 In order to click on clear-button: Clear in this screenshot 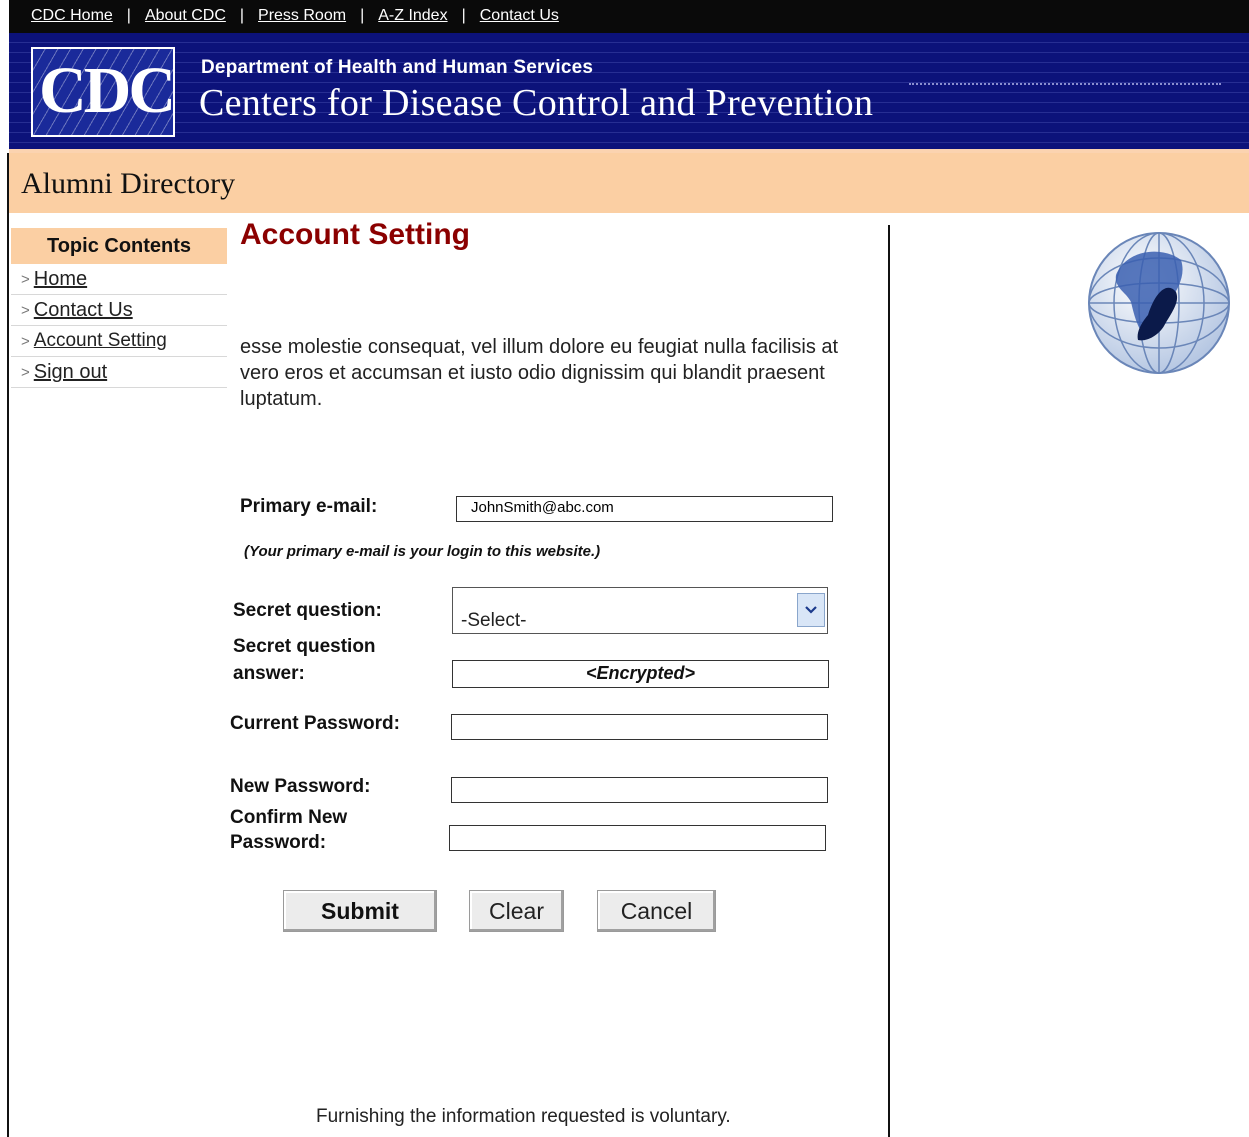, I will do `click(516, 911)`.